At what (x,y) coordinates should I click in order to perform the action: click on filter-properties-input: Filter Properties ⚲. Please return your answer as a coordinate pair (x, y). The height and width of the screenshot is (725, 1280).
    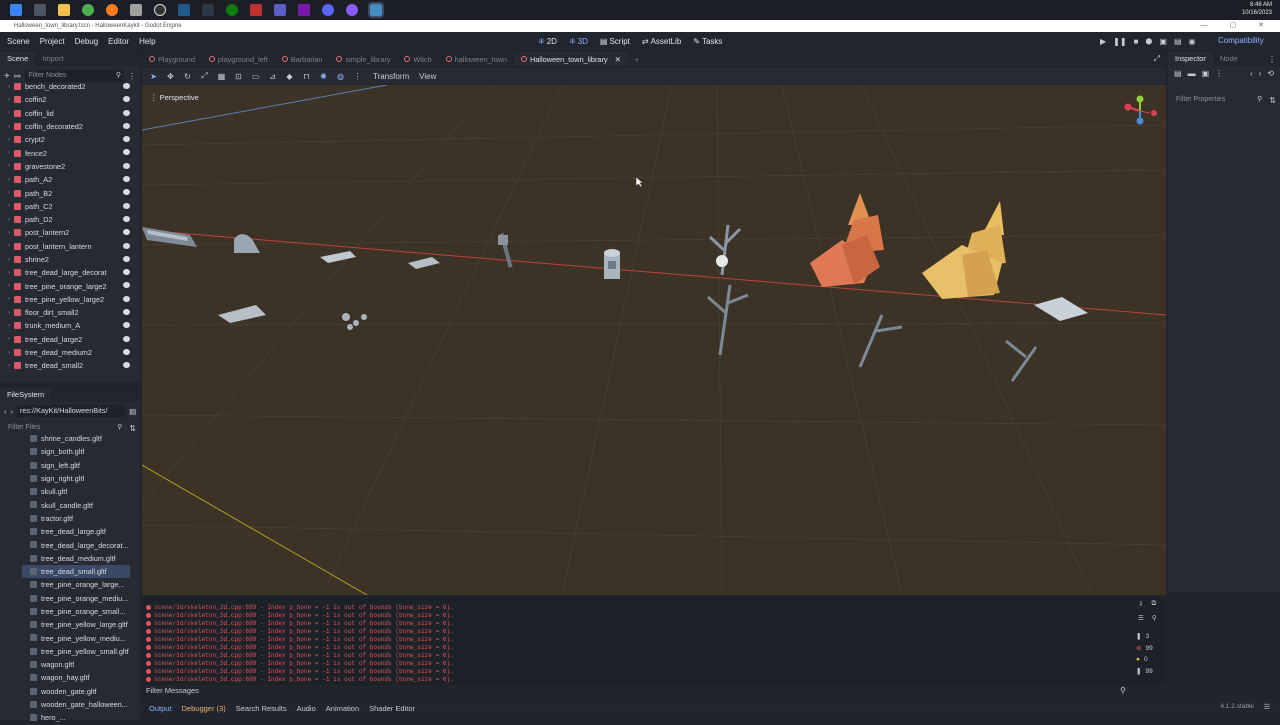
    Looking at the image, I should click on (1218, 100).